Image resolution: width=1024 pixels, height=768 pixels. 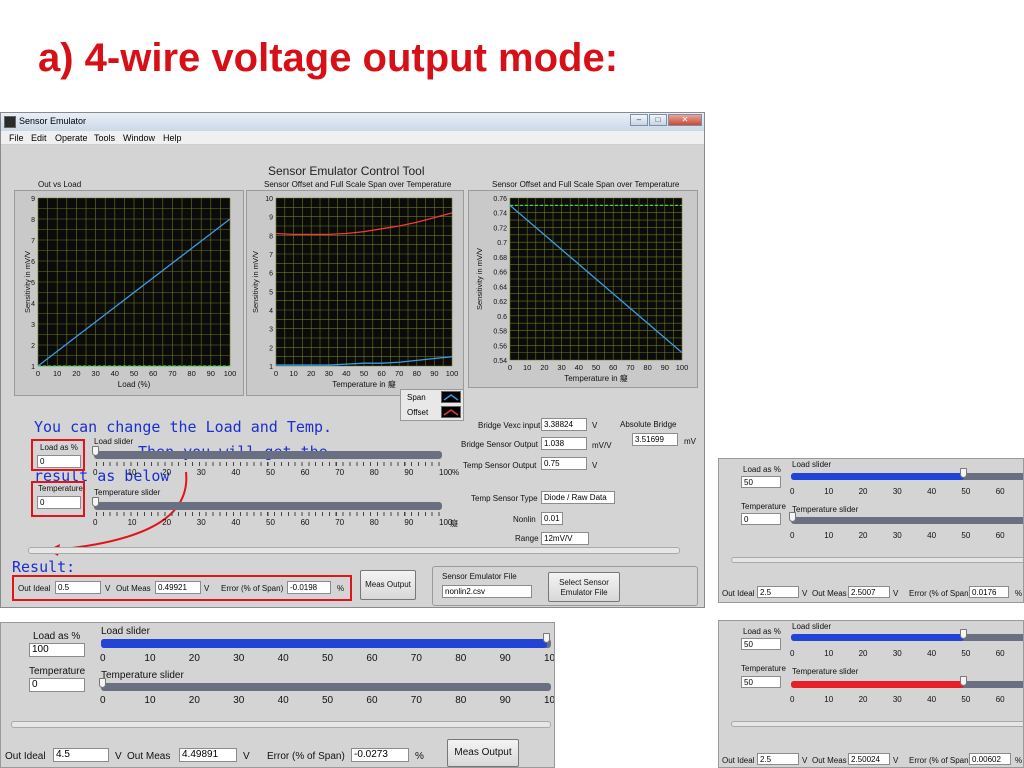 I want to click on chart3-xtick: 40, so click(x=579, y=367).